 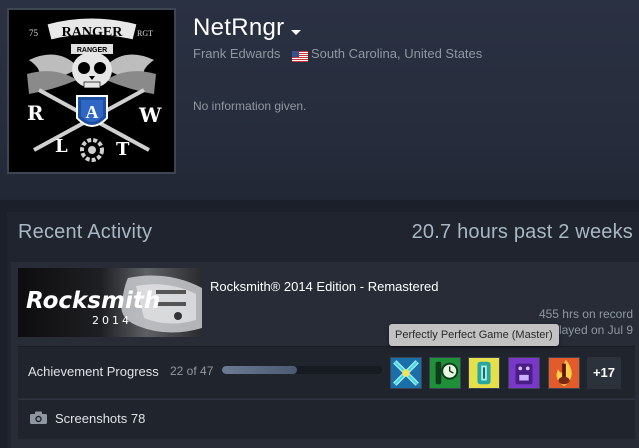 What do you see at coordinates (259, 370) in the screenshot?
I see `achievement-progress-fill` at bounding box center [259, 370].